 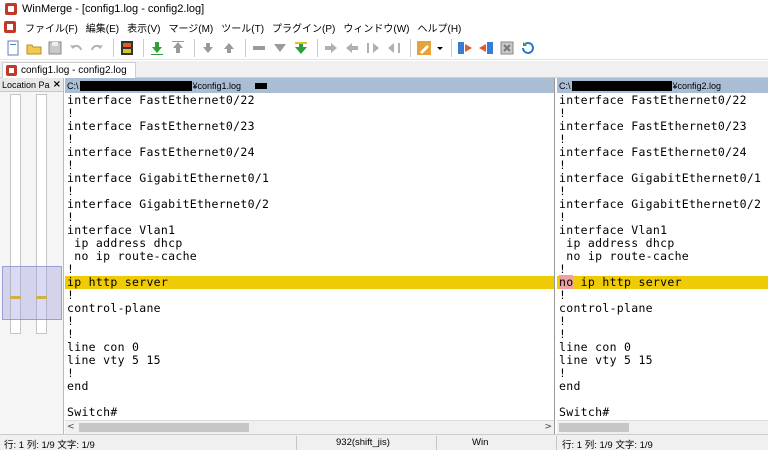 What do you see at coordinates (55, 48) in the screenshot?
I see `save-icon` at bounding box center [55, 48].